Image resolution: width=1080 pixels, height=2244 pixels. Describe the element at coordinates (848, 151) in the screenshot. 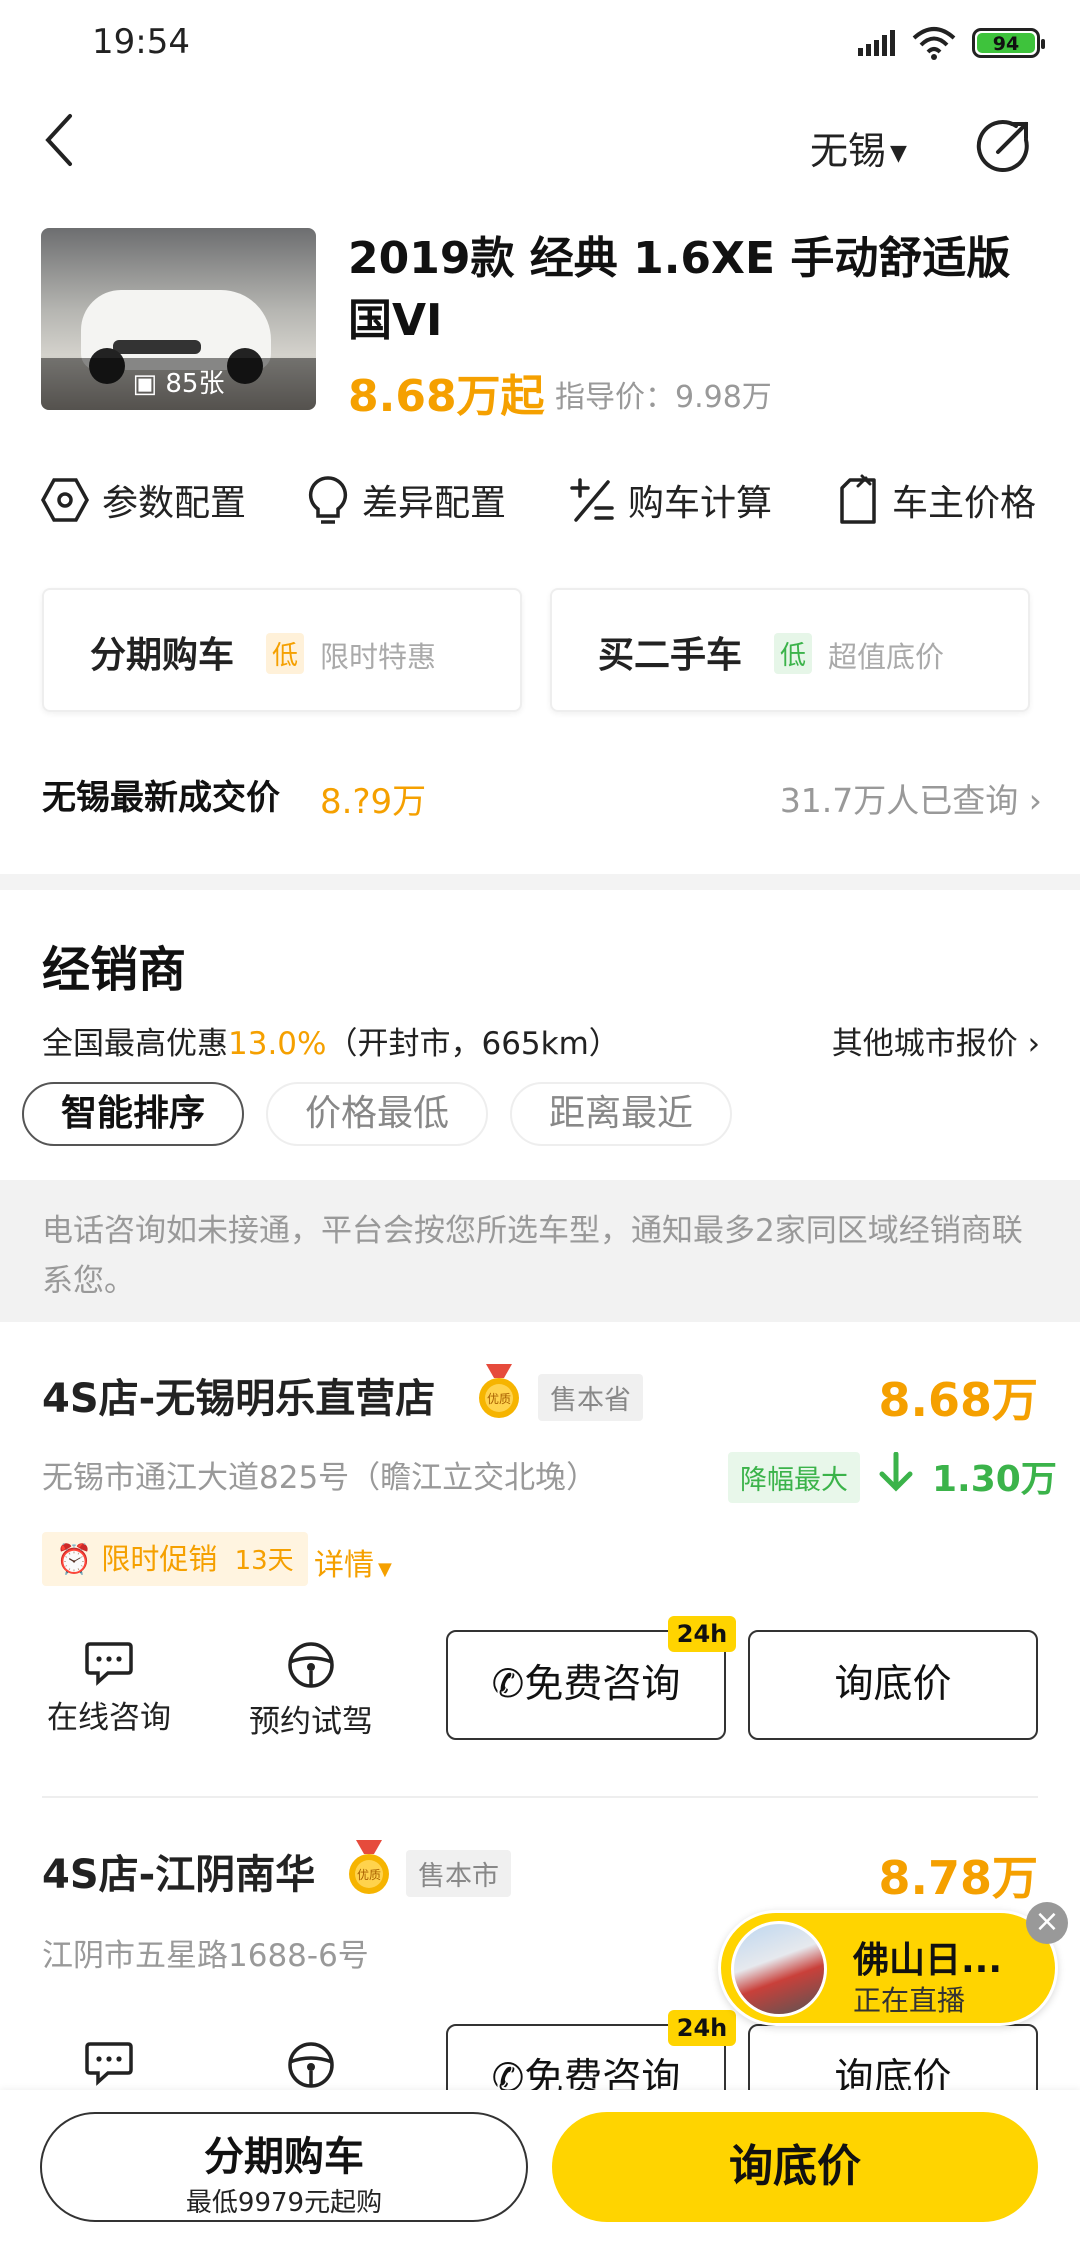

I see `city-label: 无锡` at that location.